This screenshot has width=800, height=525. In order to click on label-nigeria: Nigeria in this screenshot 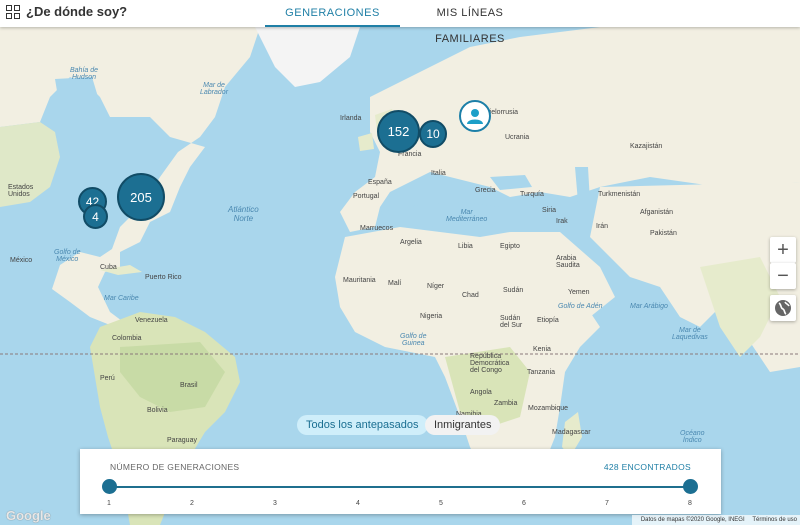, I will do `click(431, 316)`.